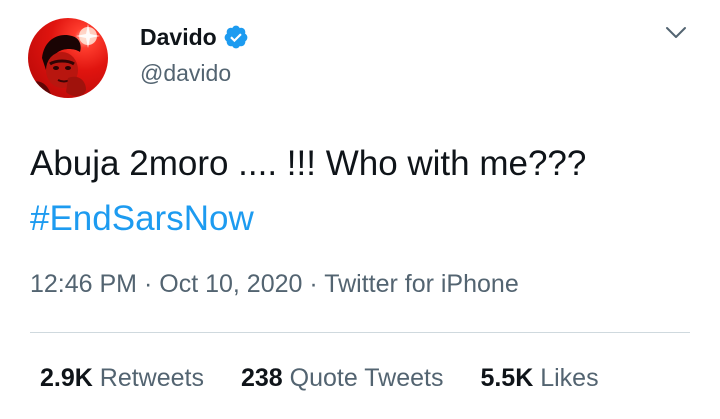 This screenshot has width=720, height=419. I want to click on tweet-text: Abuja 2moro .... !!! Who with me???, so click(308, 163).